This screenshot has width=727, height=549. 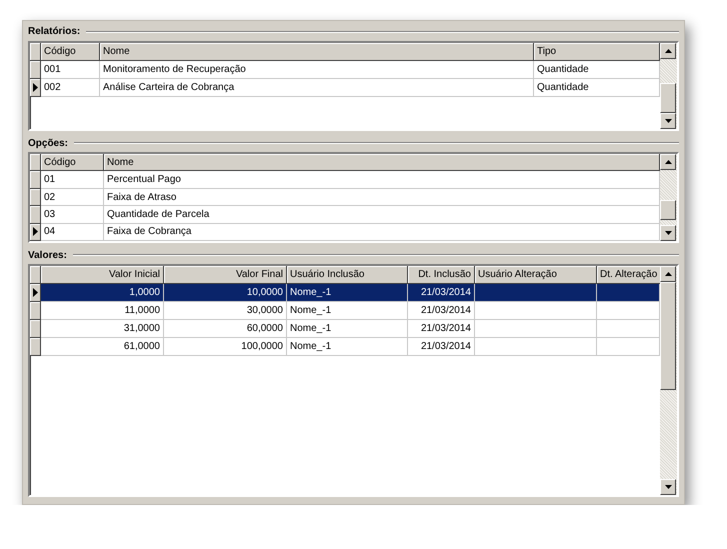 What do you see at coordinates (225, 329) in the screenshot?
I see `table-cell: 60,0000` at bounding box center [225, 329].